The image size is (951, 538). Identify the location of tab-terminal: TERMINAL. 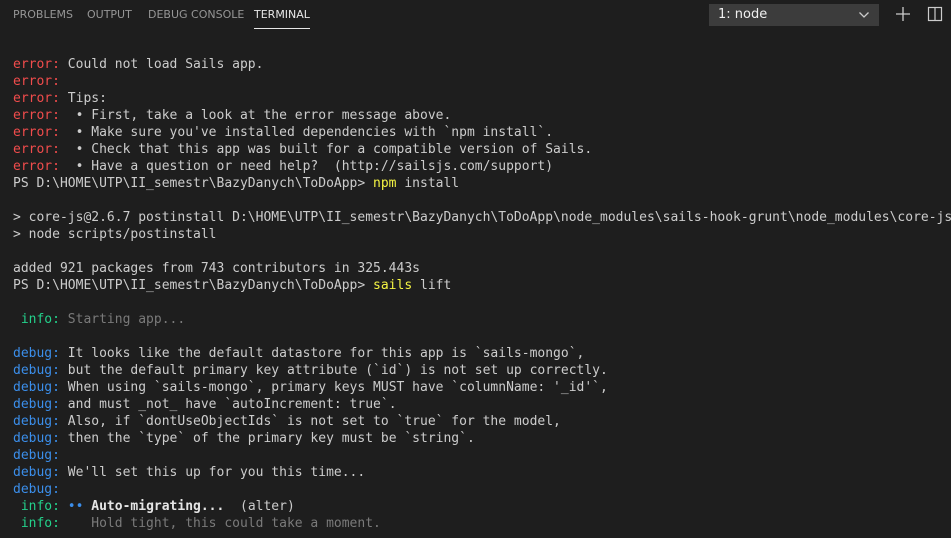
(282, 15).